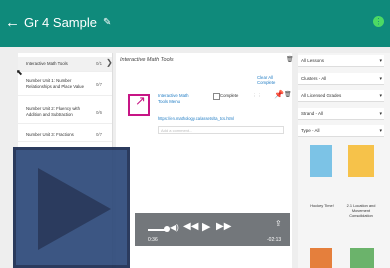 This screenshot has width=390, height=268. I want to click on resource-title-link: Interactive Math Tools Menu, so click(178, 99).